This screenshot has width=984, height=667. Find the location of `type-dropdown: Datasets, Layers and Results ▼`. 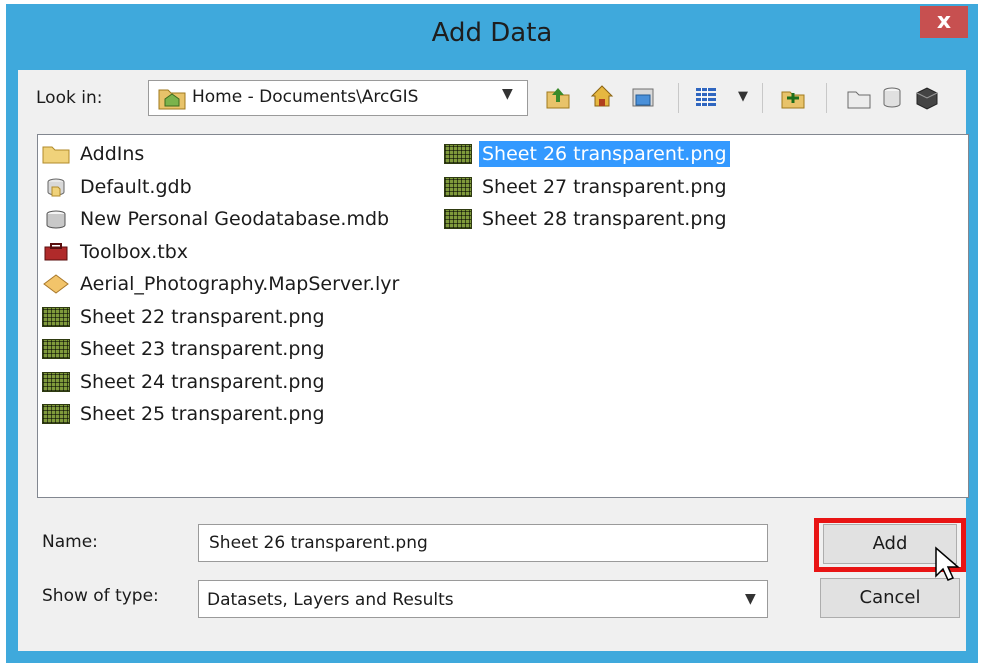

type-dropdown: Datasets, Layers and Results ▼ is located at coordinates (483, 599).